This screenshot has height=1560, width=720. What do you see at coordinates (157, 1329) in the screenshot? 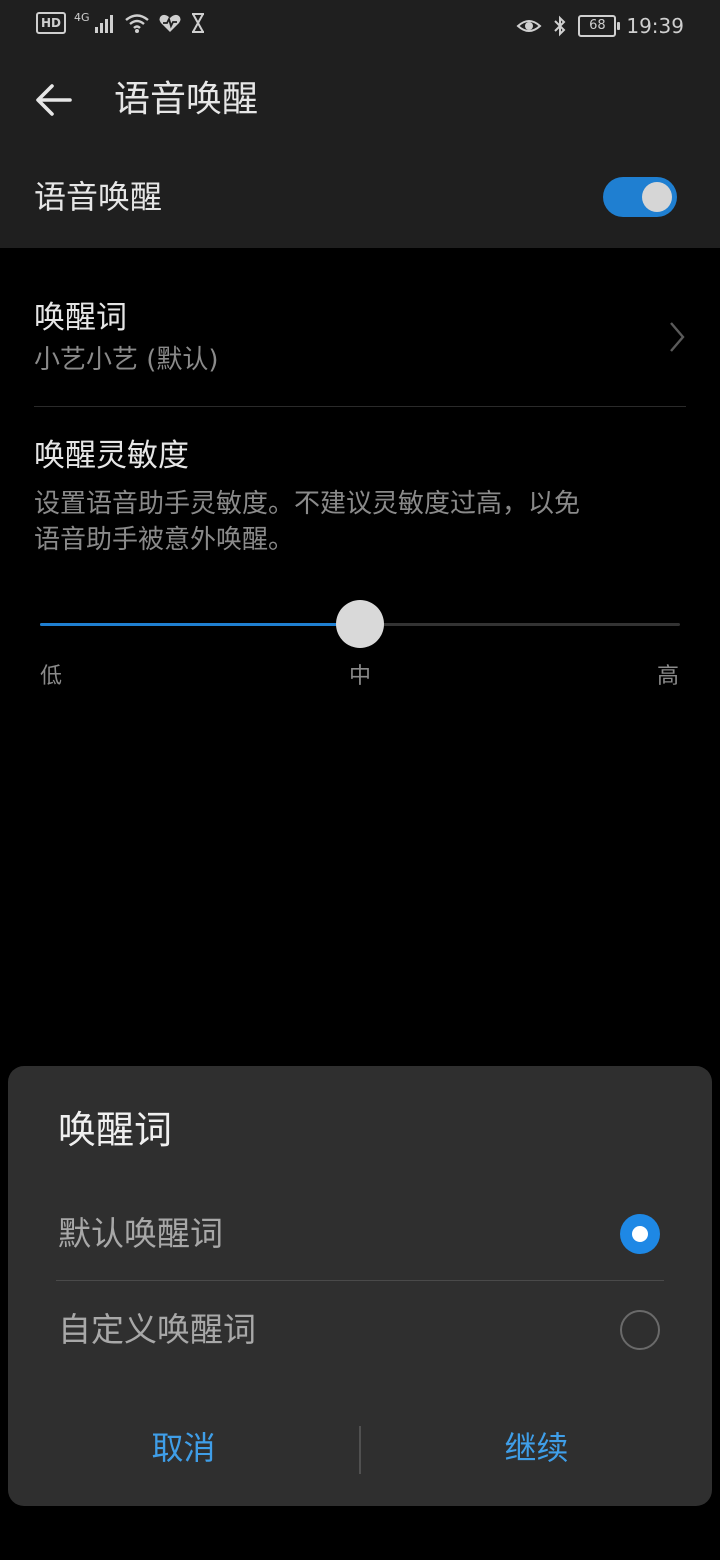
I see `option-label: 自定义唤醒词` at bounding box center [157, 1329].